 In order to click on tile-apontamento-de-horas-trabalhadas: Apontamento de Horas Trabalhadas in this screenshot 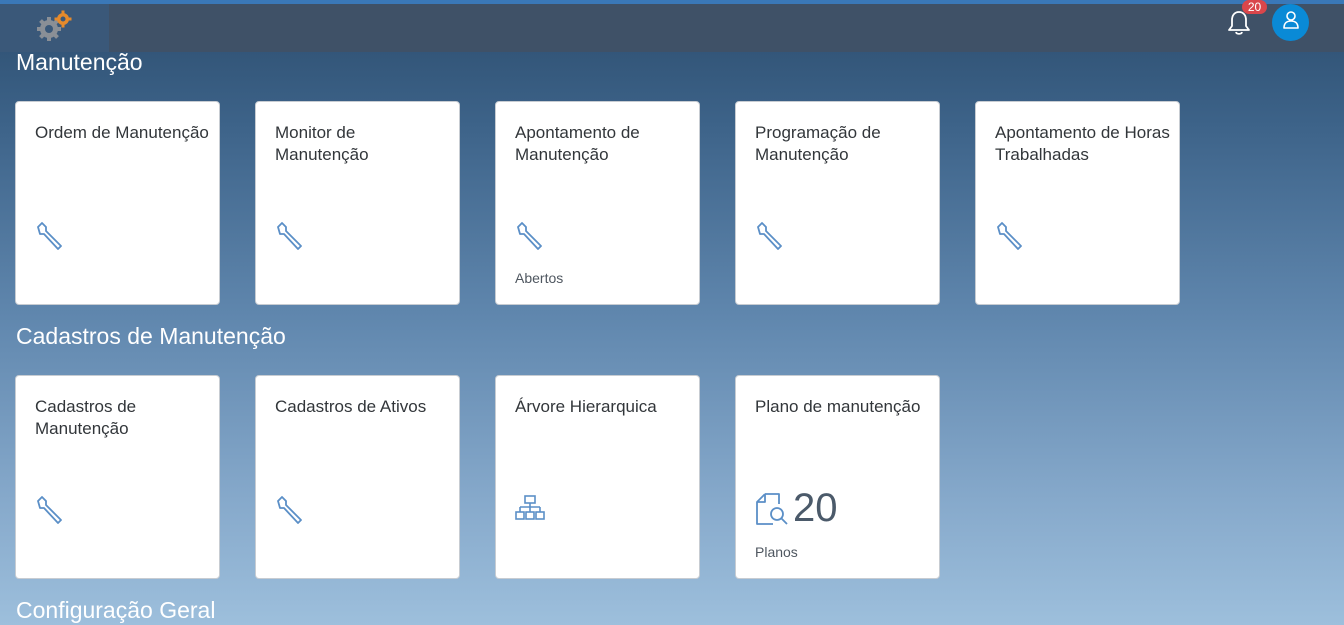, I will do `click(1077, 203)`.